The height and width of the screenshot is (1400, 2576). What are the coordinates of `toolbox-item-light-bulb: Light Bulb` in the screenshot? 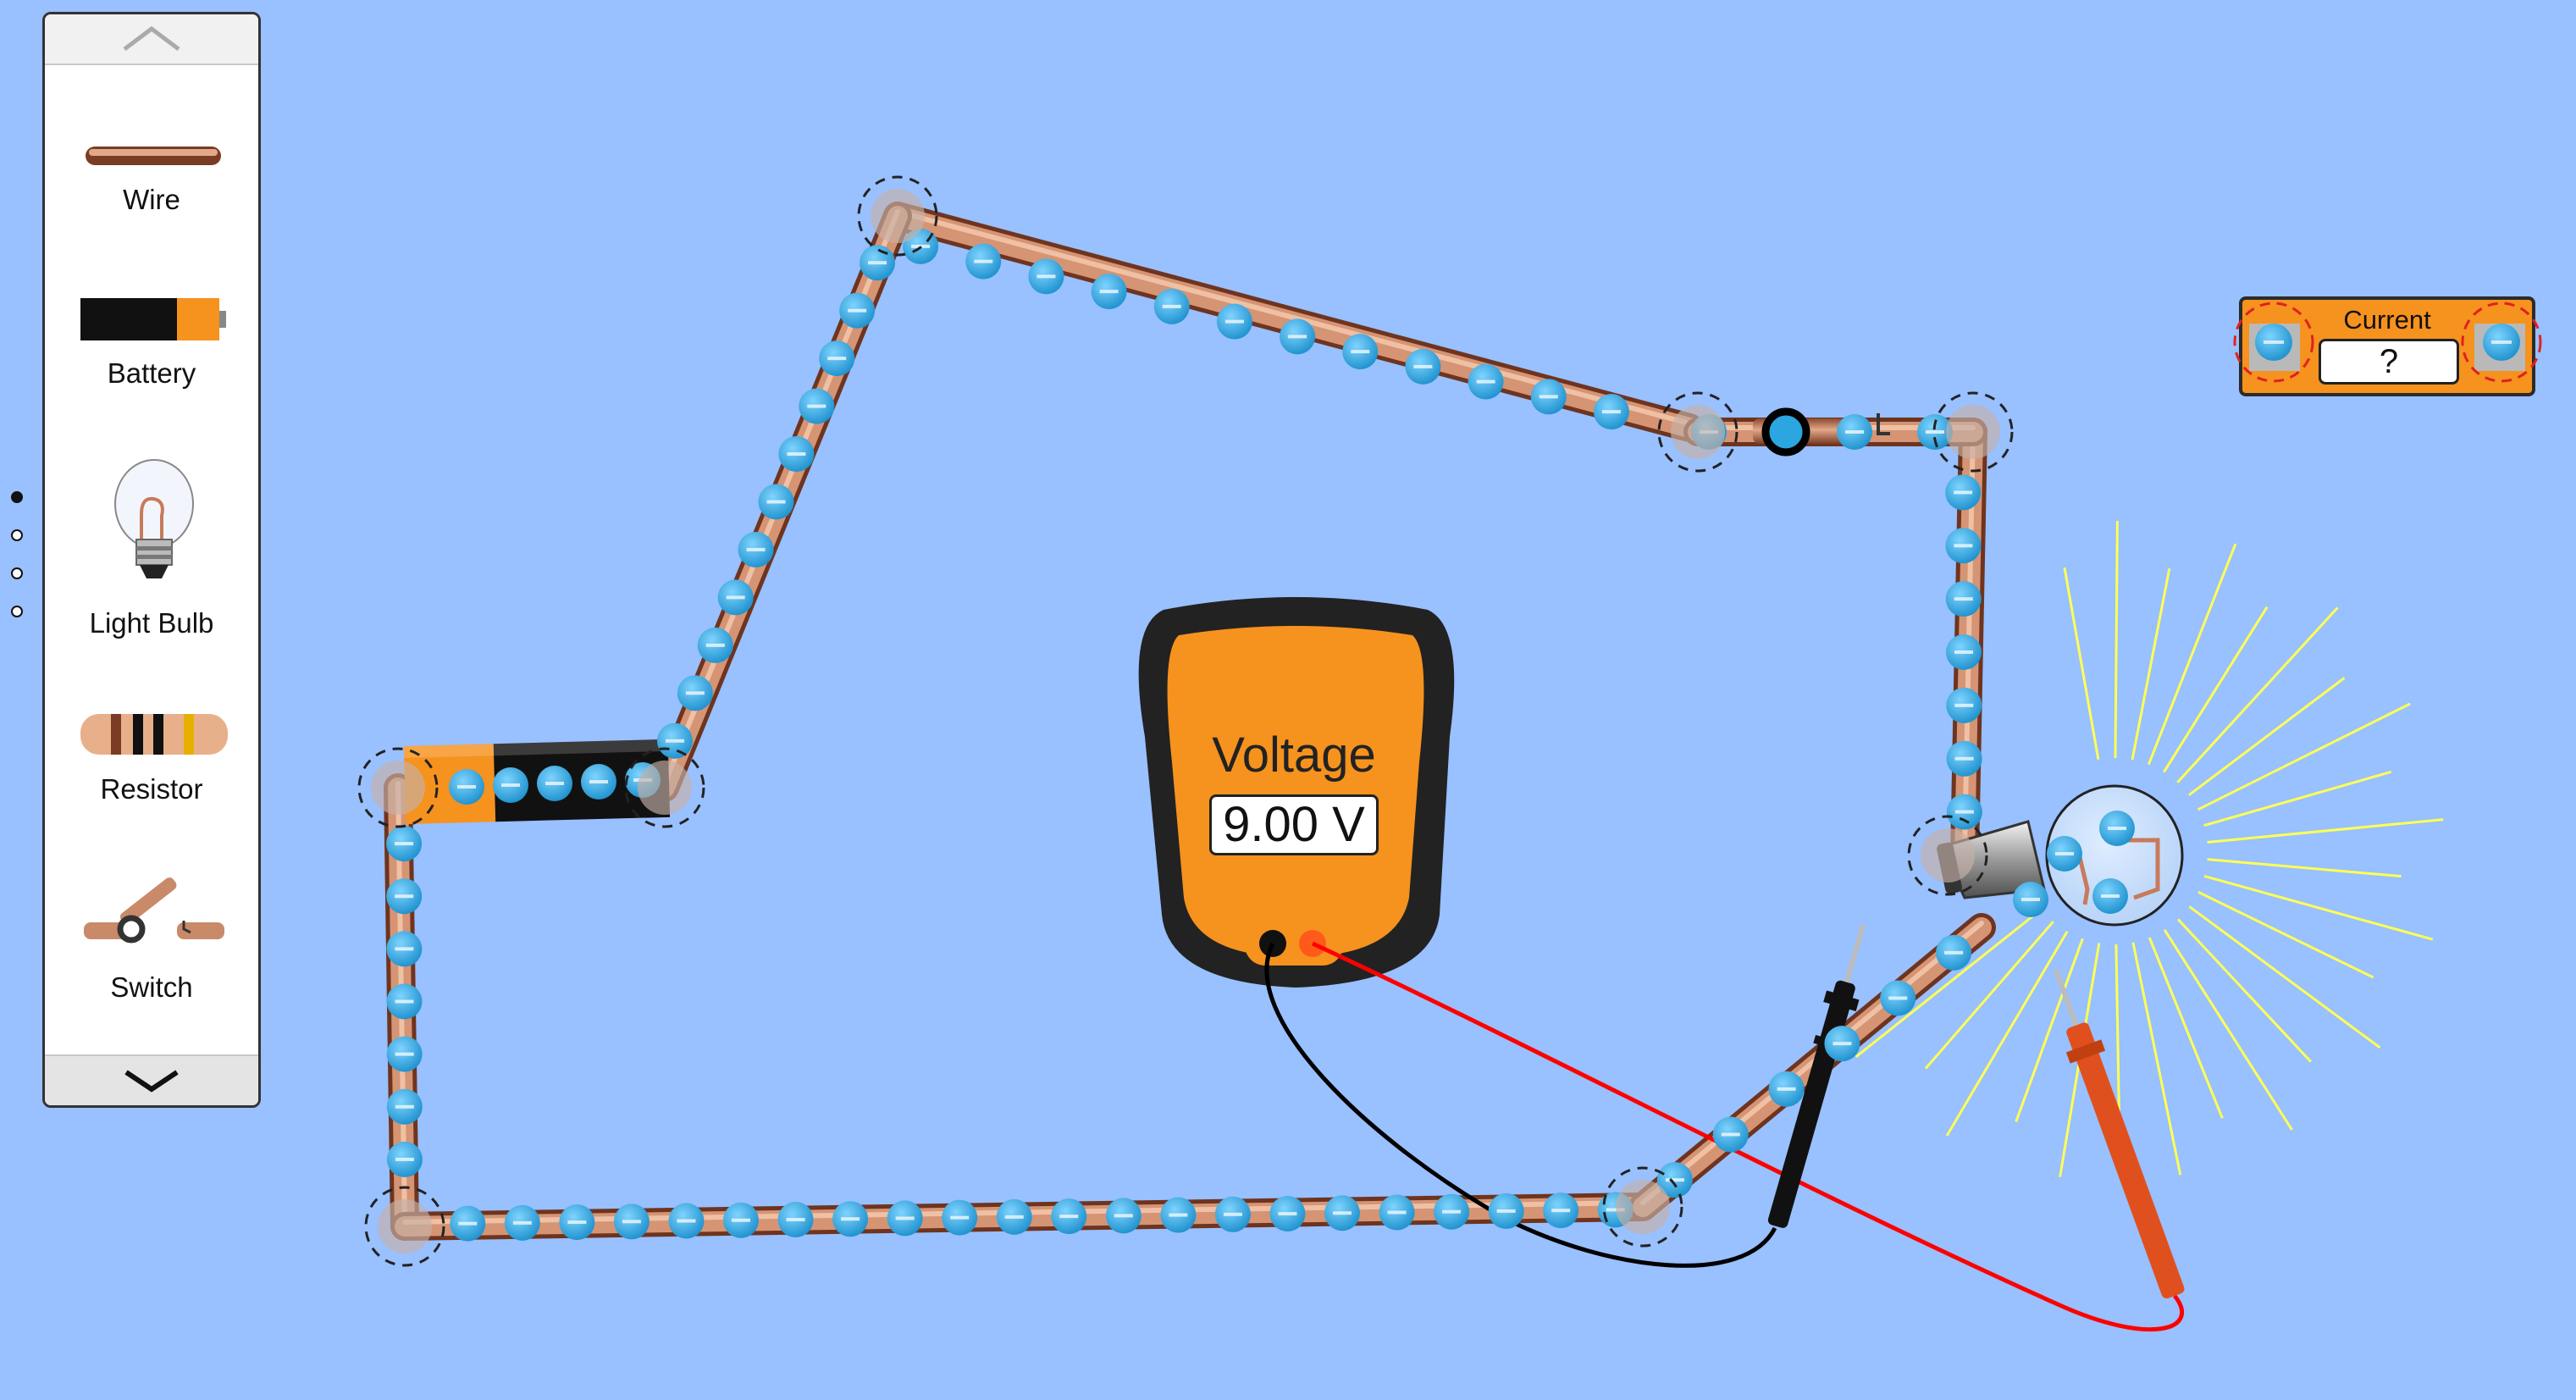 It's located at (151, 552).